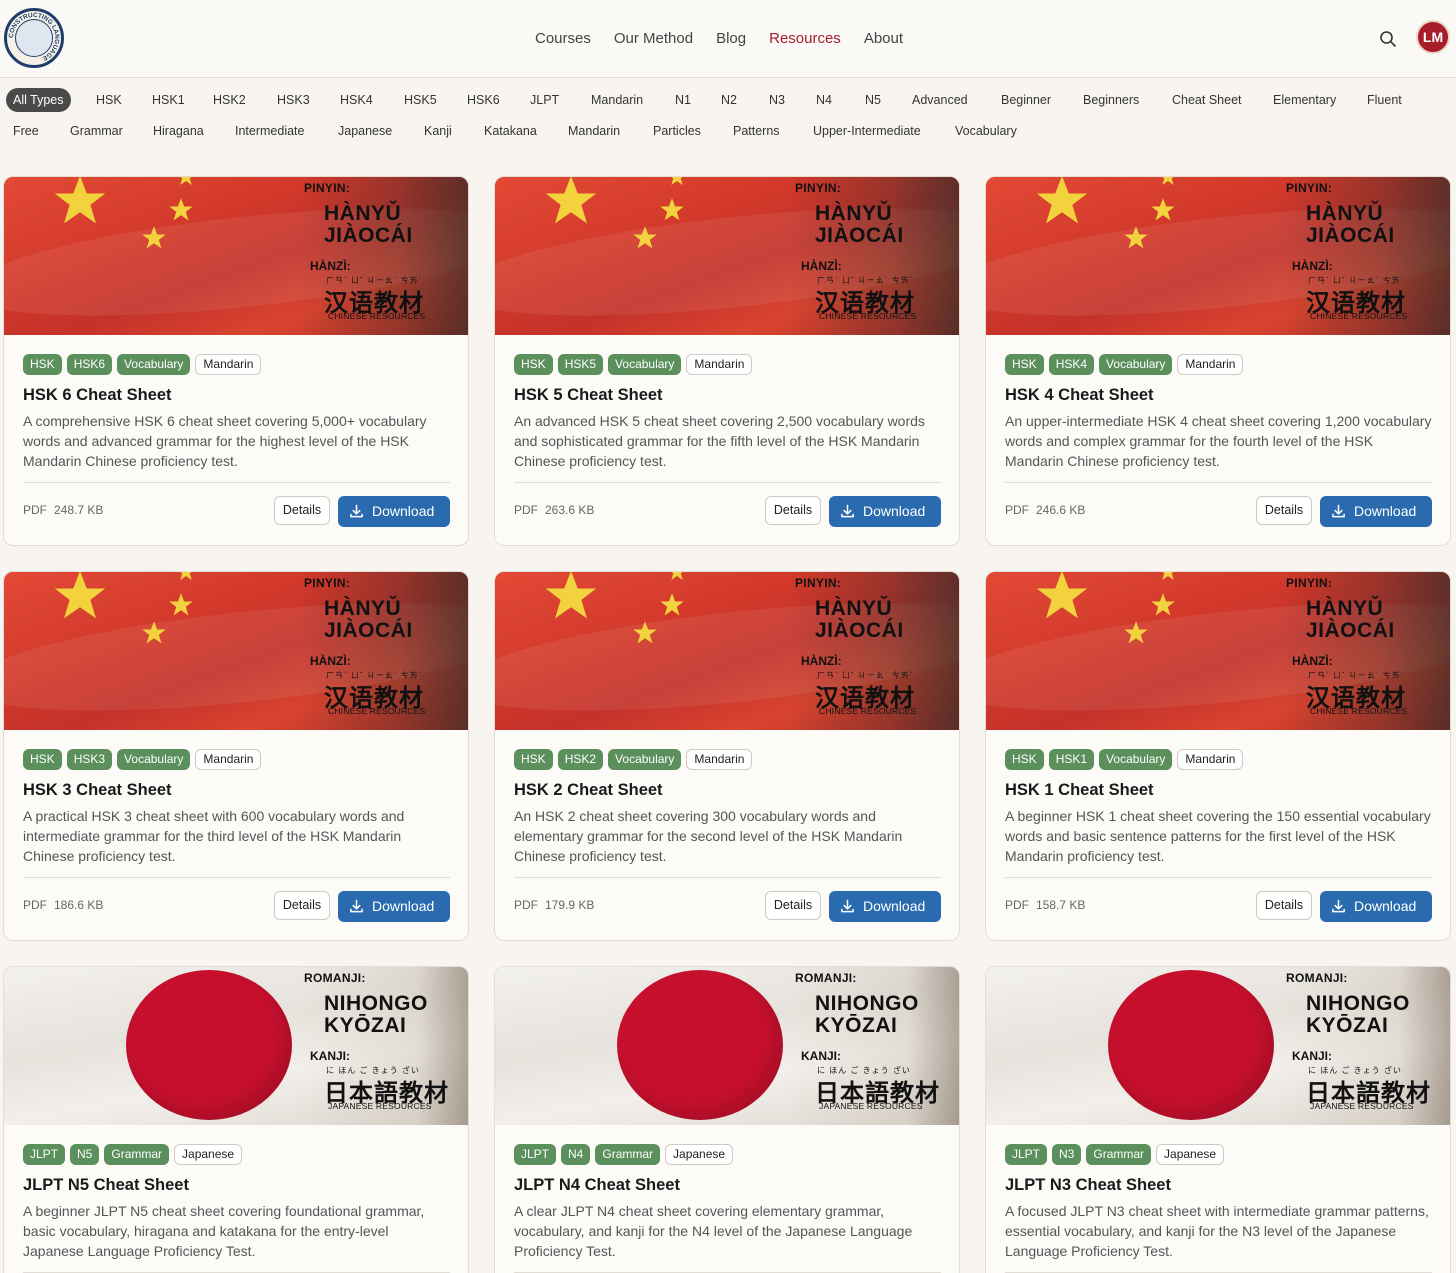  What do you see at coordinates (26, 131) in the screenshot?
I see `filter-chip-free: Free` at bounding box center [26, 131].